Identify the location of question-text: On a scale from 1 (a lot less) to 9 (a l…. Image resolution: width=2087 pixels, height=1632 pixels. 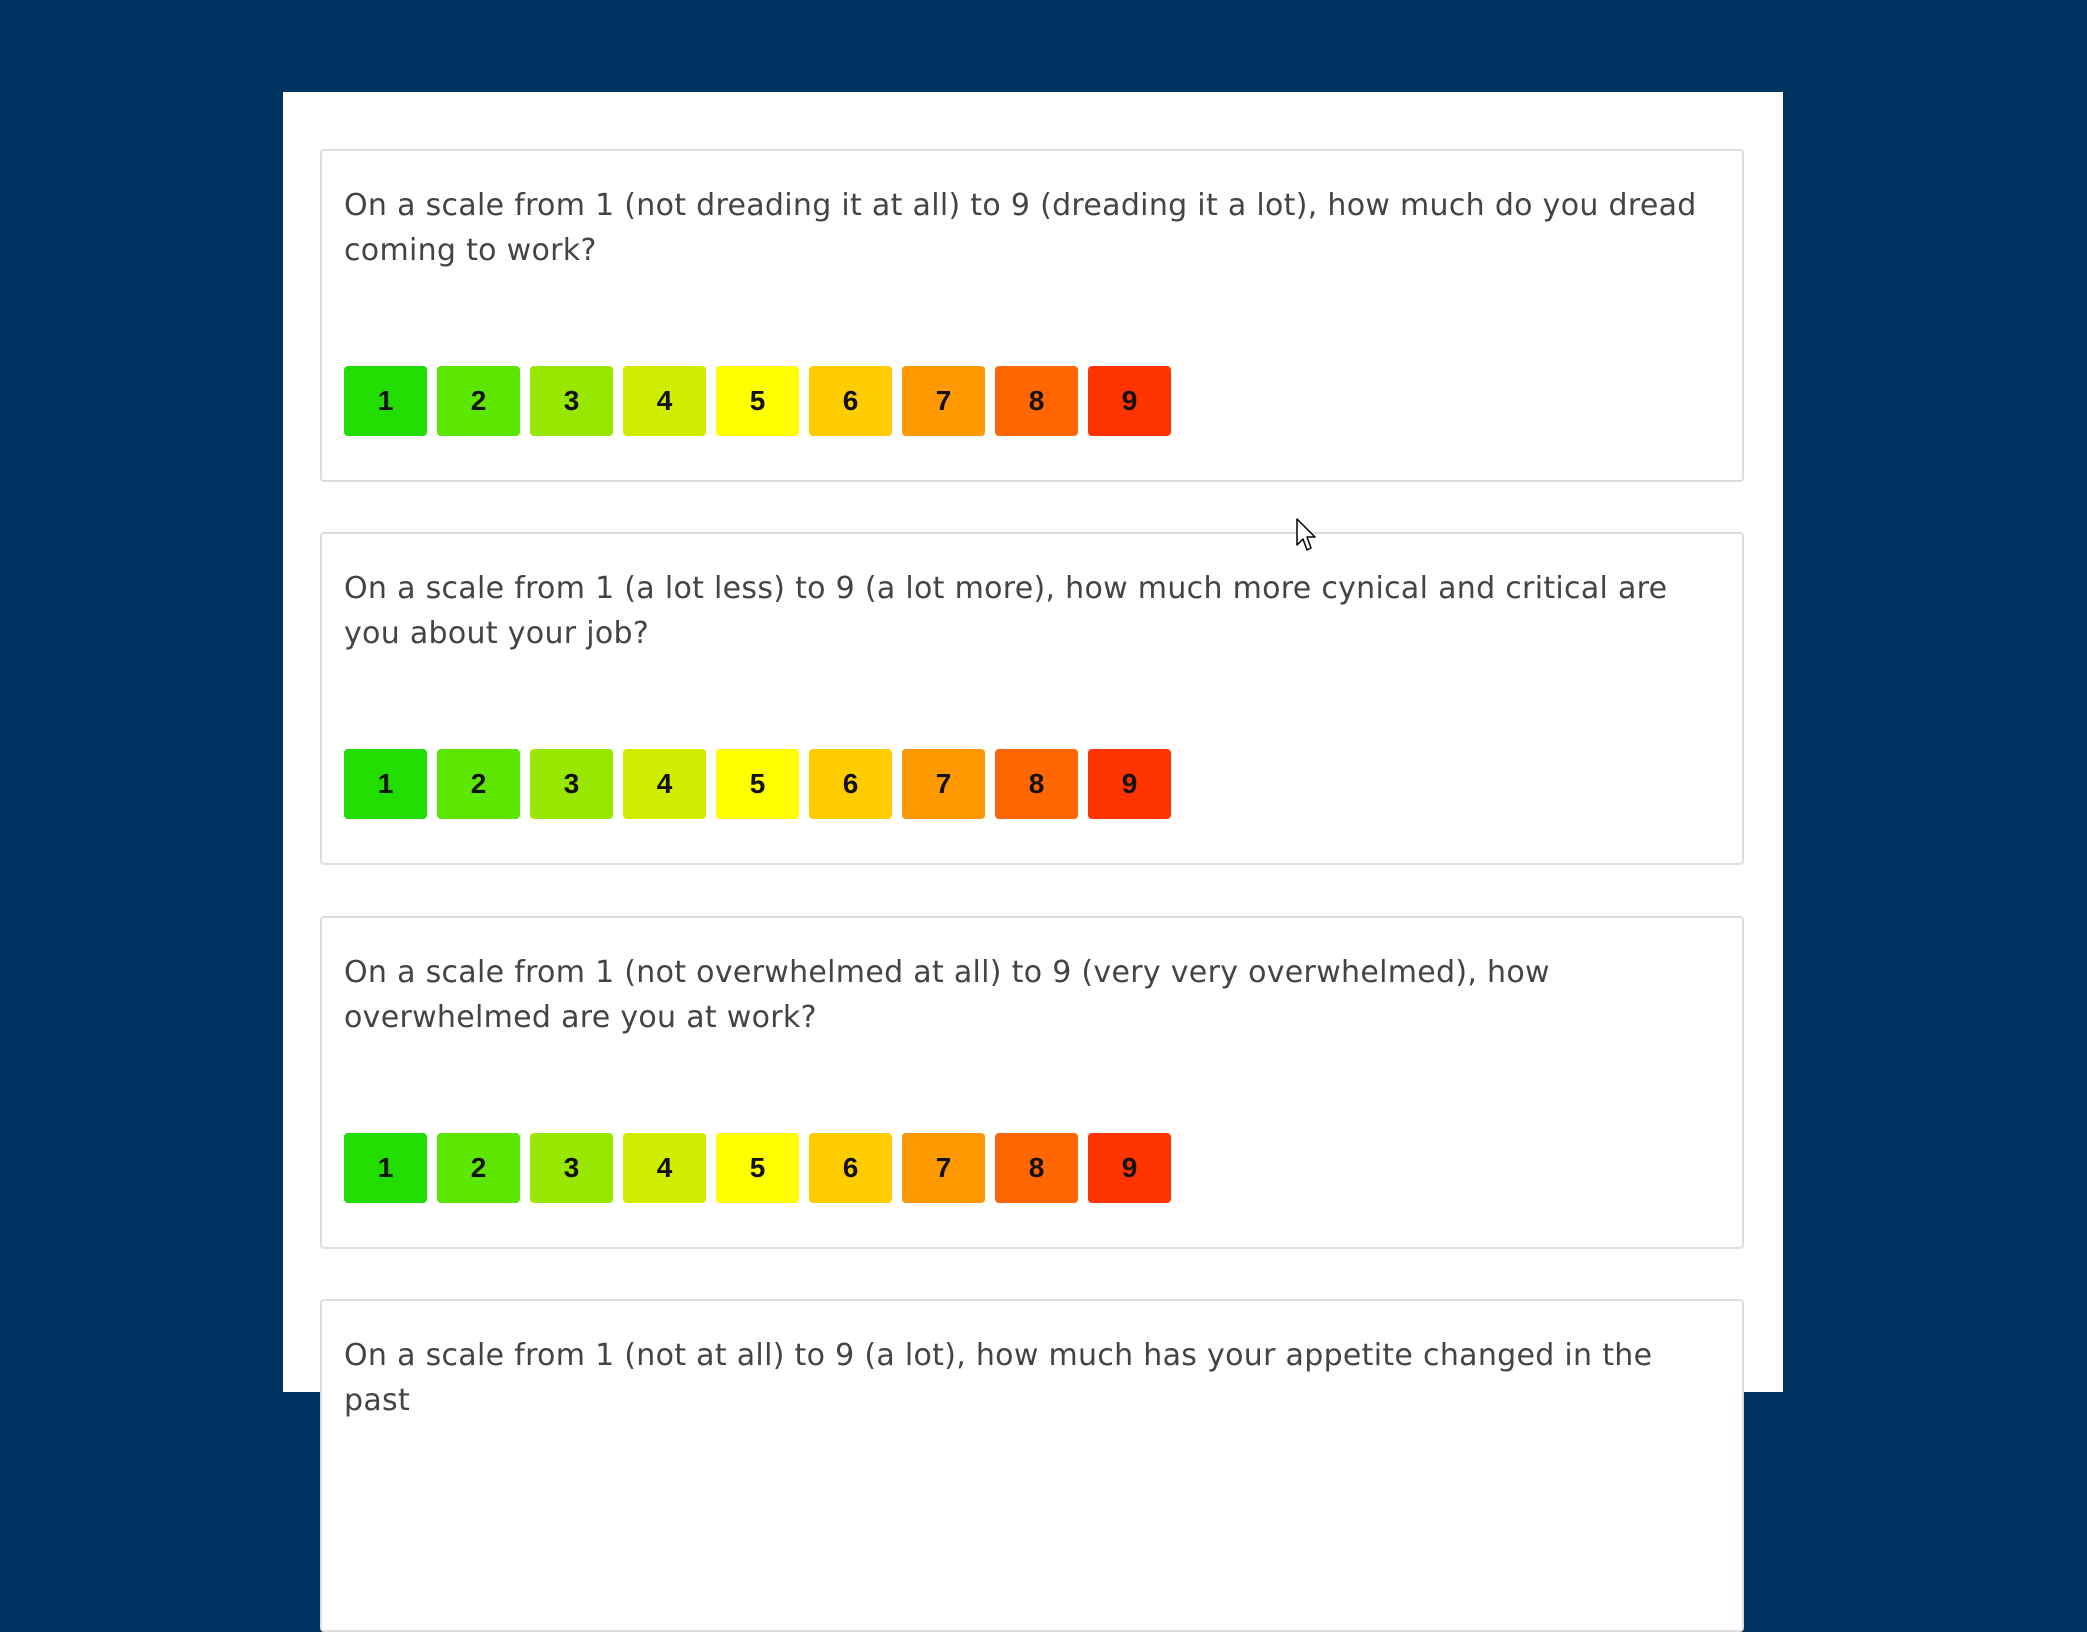
(1006, 611).